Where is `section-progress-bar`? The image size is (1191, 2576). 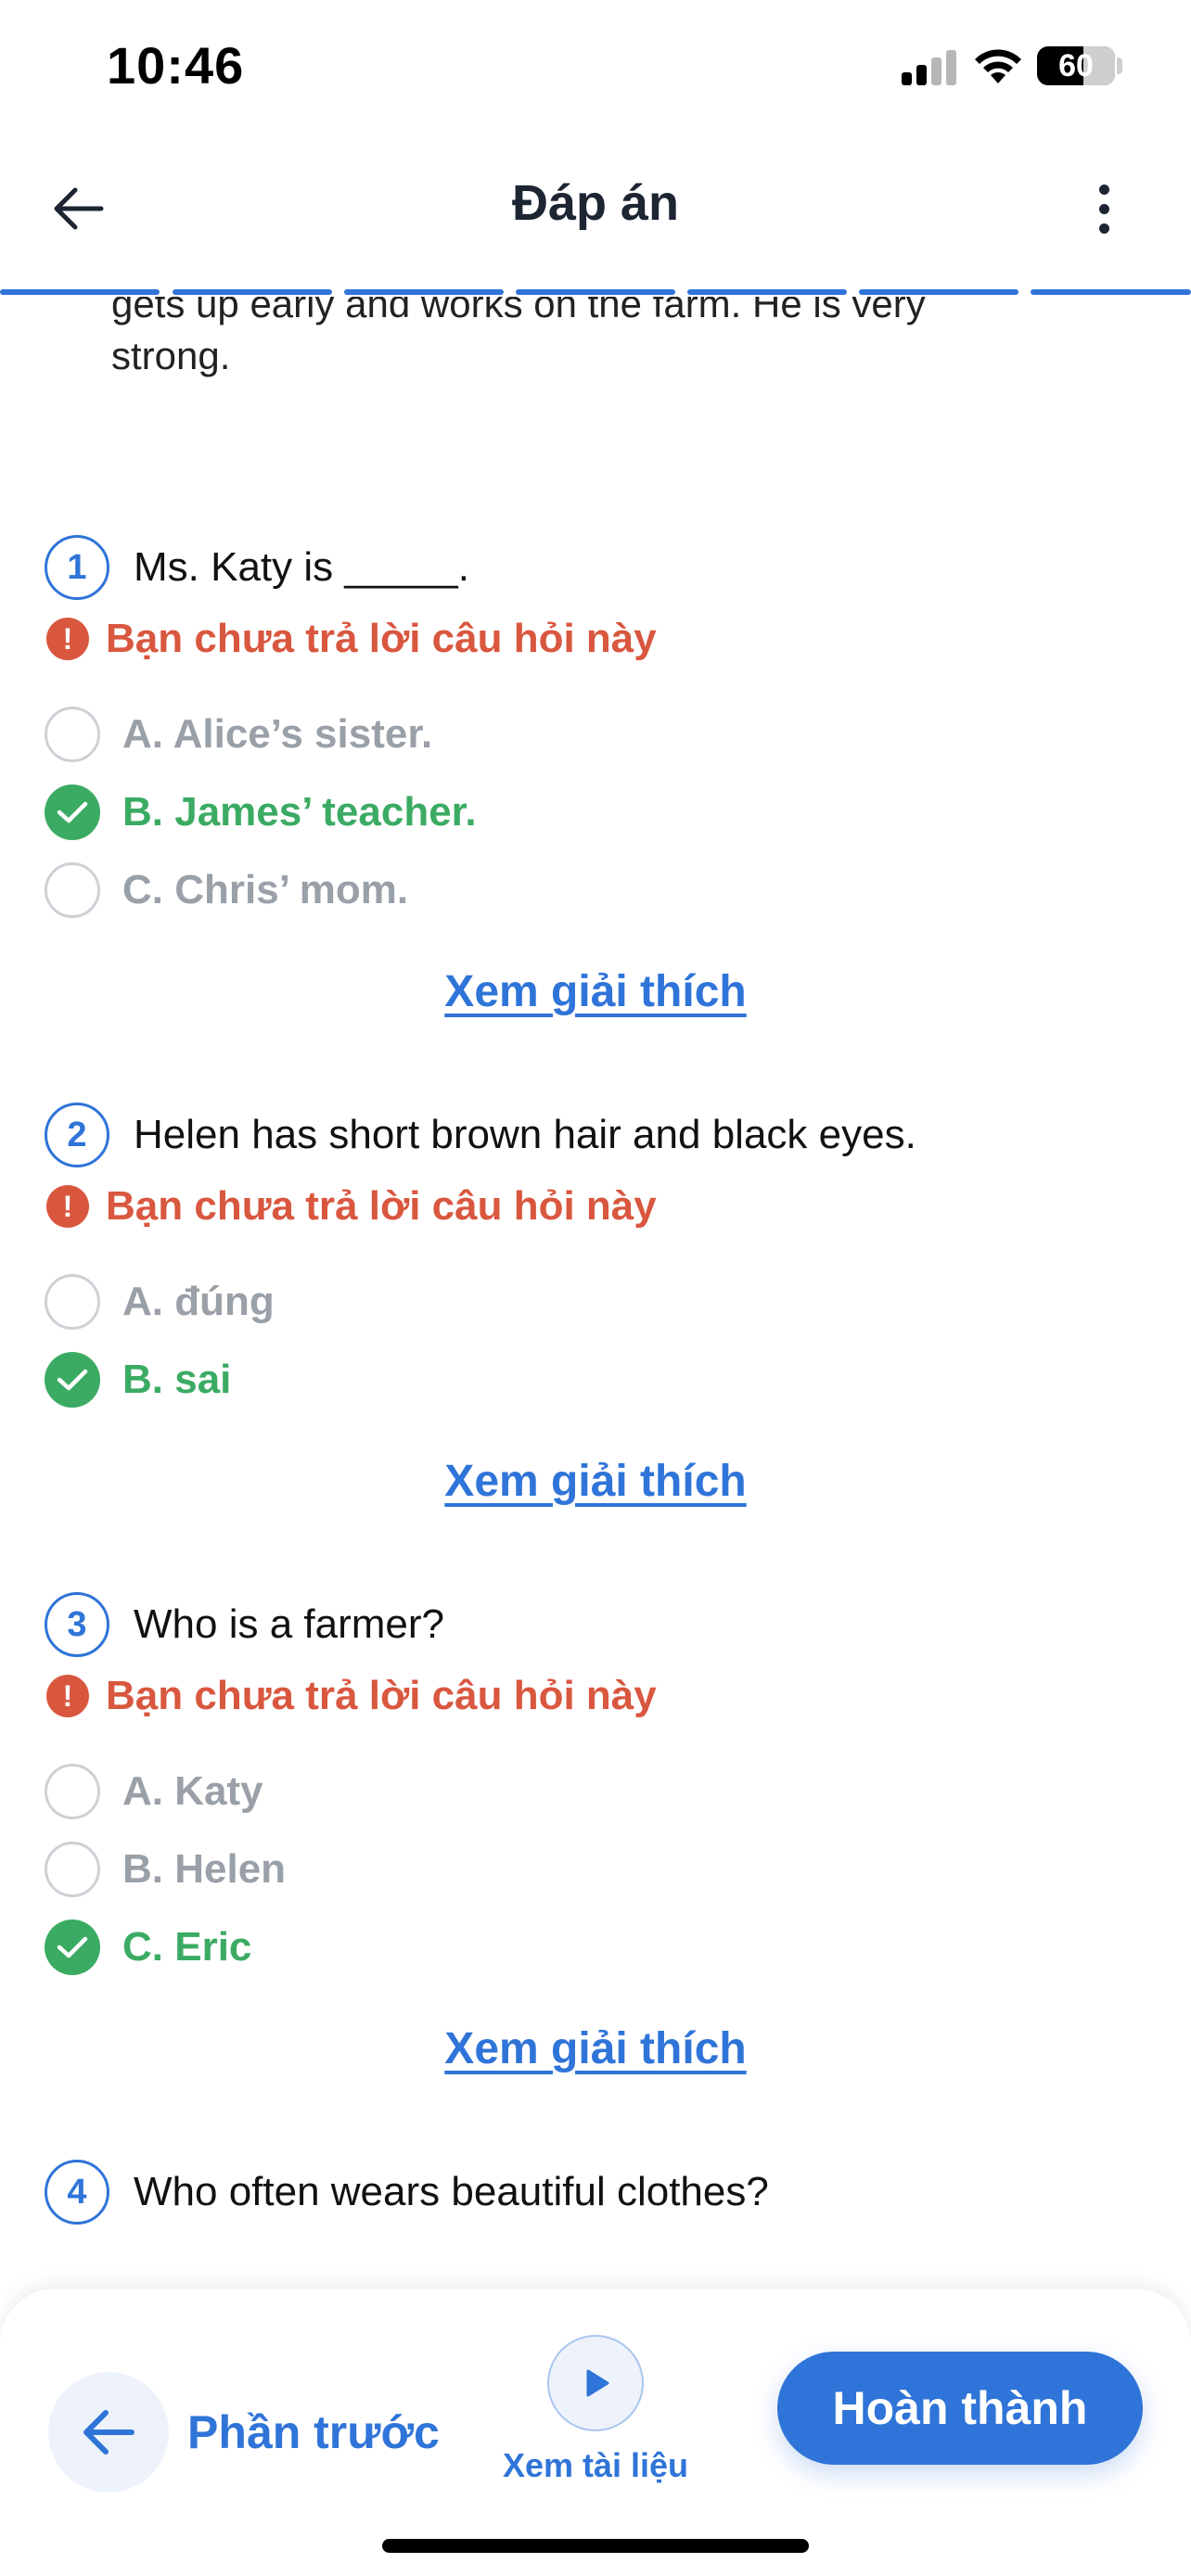 section-progress-bar is located at coordinates (595, 293).